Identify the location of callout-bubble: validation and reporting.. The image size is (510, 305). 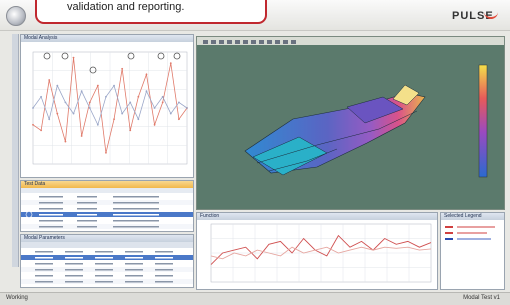
(151, 12).